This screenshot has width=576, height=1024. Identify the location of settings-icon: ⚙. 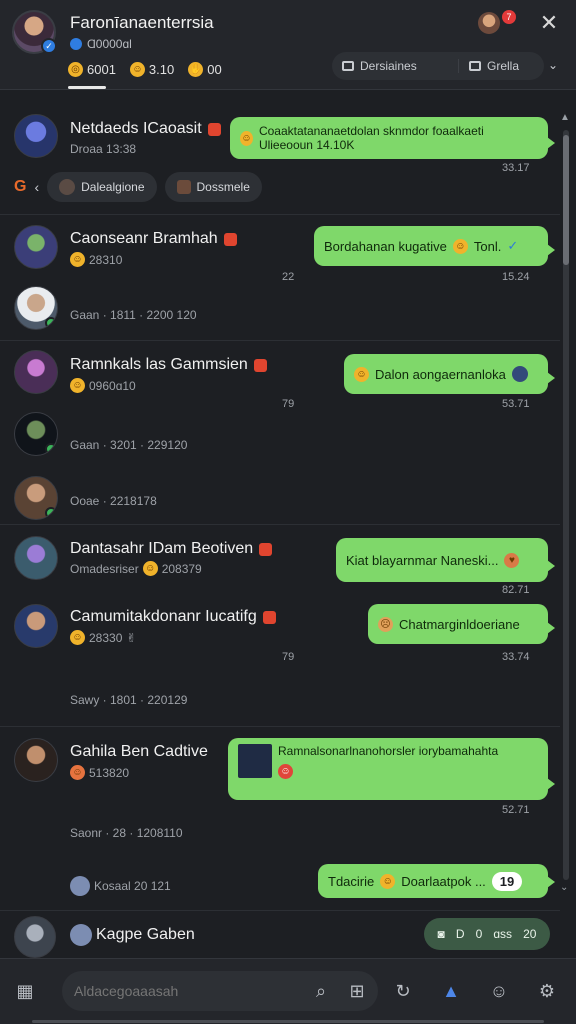
(547, 991).